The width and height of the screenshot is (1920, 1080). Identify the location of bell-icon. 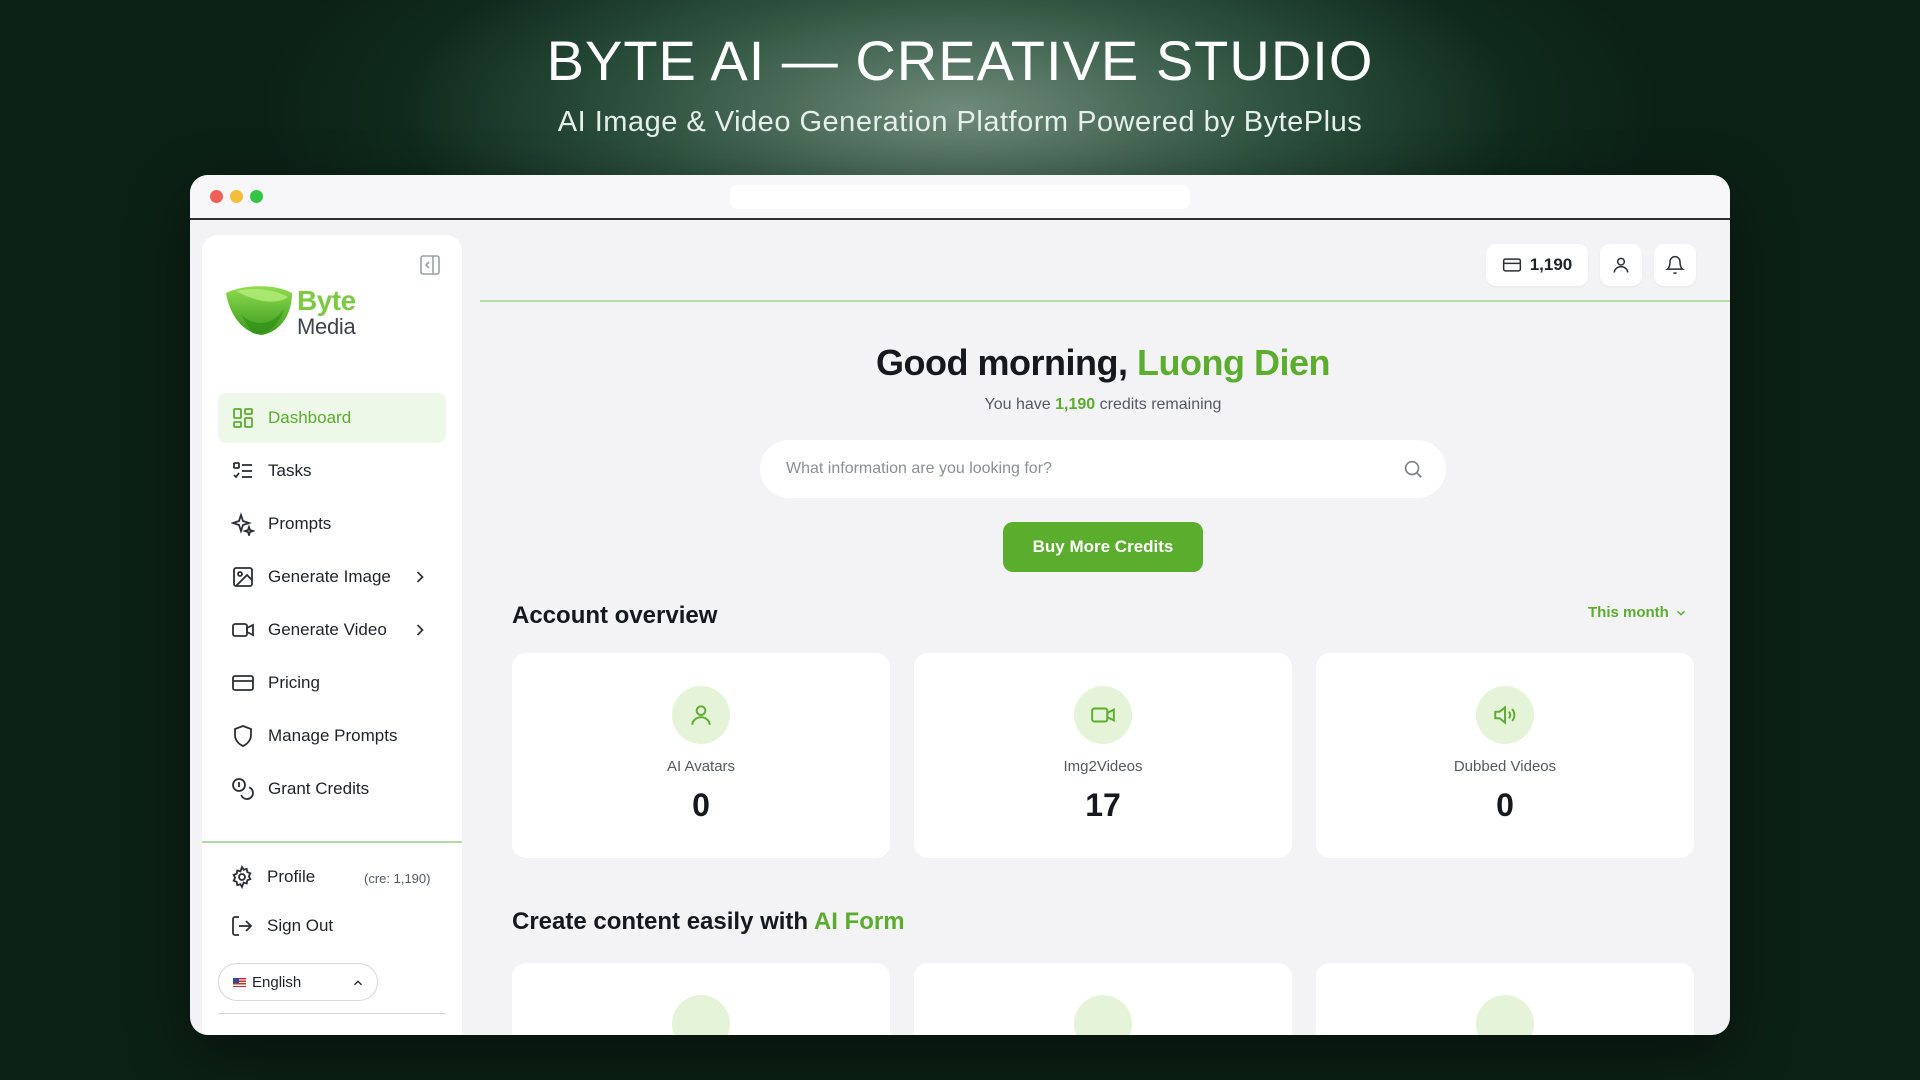
(1675, 265).